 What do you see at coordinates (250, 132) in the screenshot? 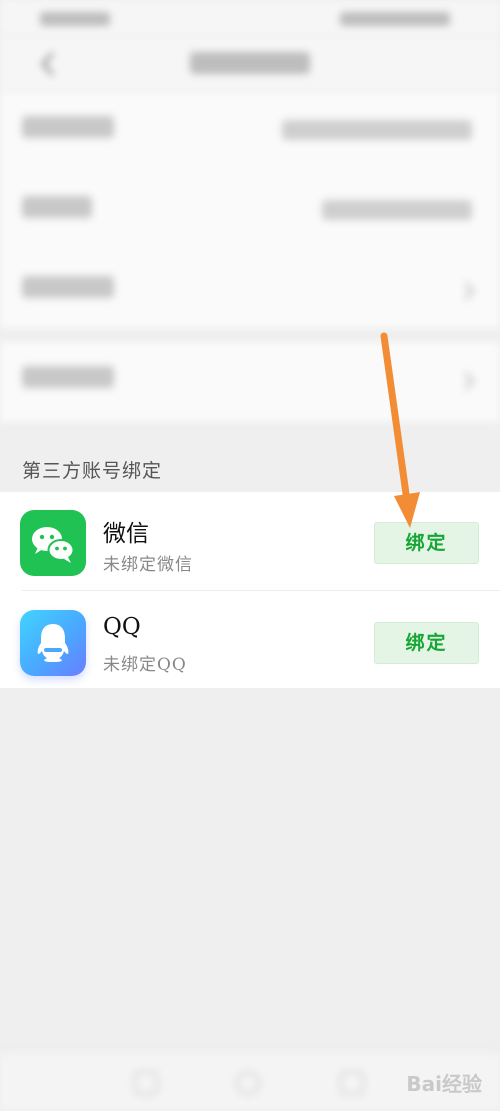
I see `setting-row-account-id` at bounding box center [250, 132].